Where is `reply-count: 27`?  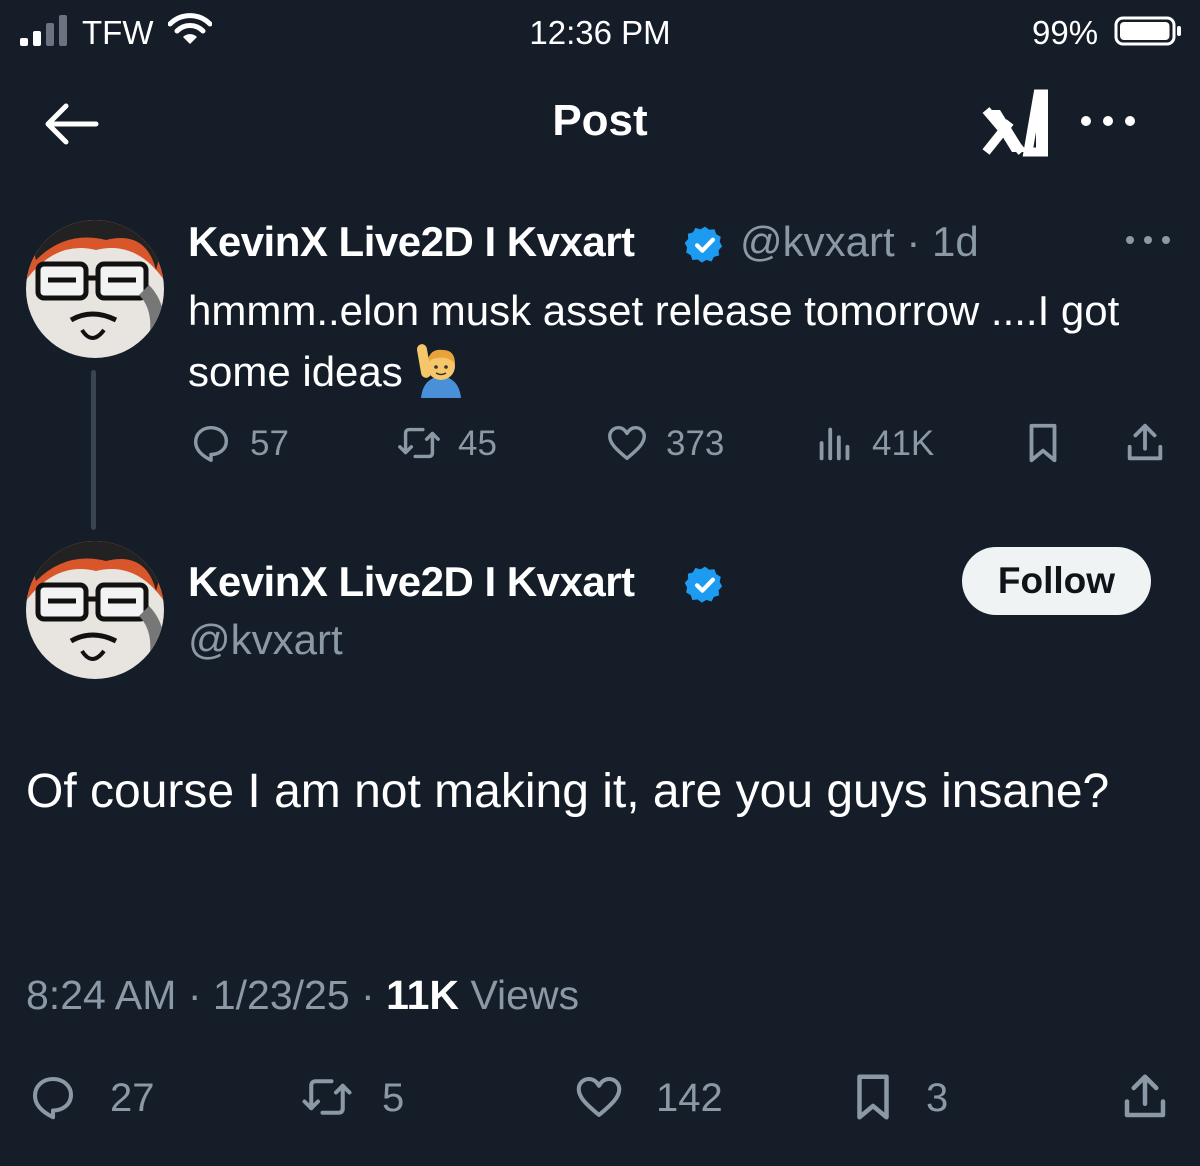 reply-count: 27 is located at coordinates (132, 1098).